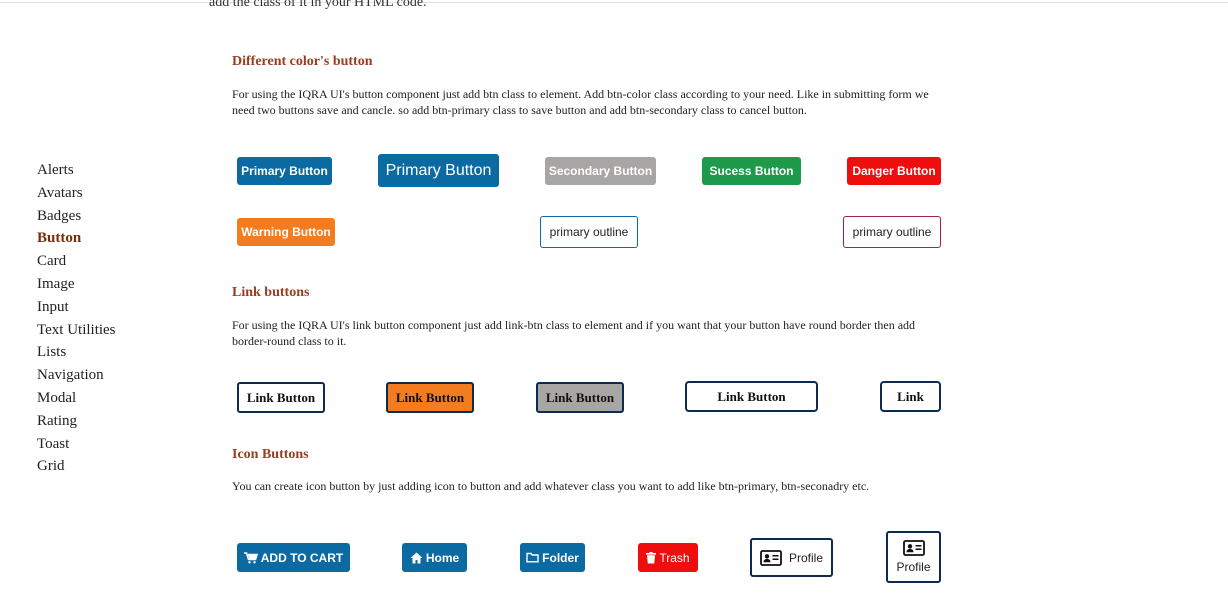 Image resolution: width=1228 pixels, height=607 pixels. What do you see at coordinates (805, 557) in the screenshot?
I see `profile-label: Profile` at bounding box center [805, 557].